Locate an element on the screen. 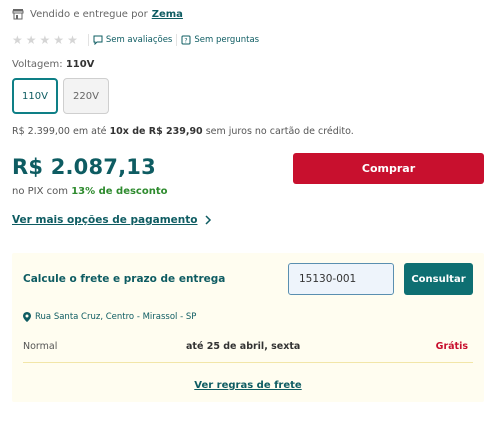  voltage-option-220v: 220V is located at coordinates (86, 96).